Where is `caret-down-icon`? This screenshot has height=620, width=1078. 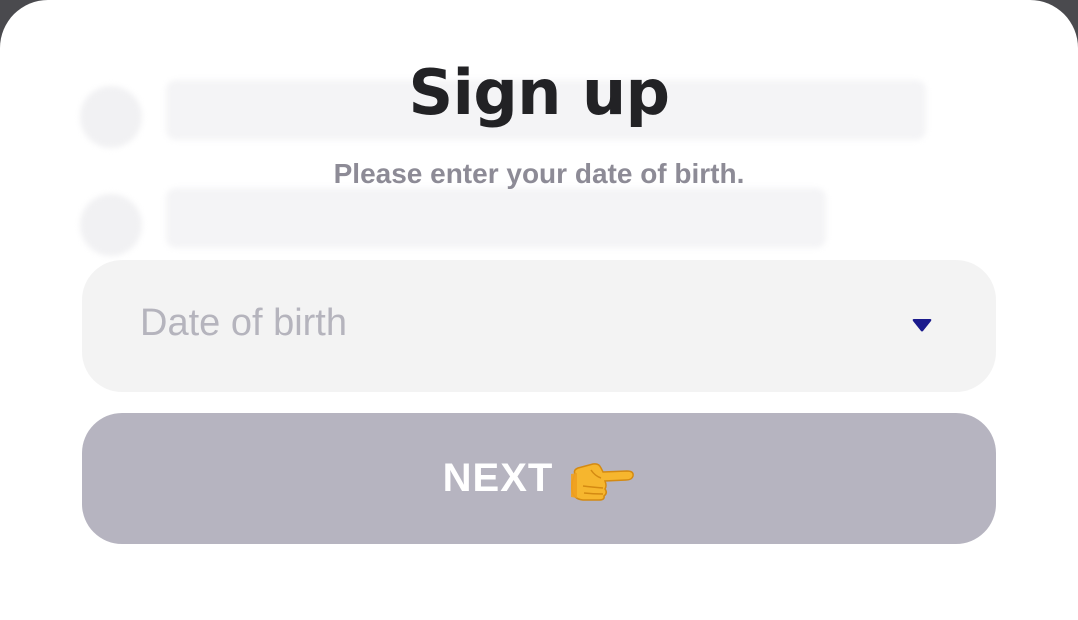
caret-down-icon is located at coordinates (922, 325).